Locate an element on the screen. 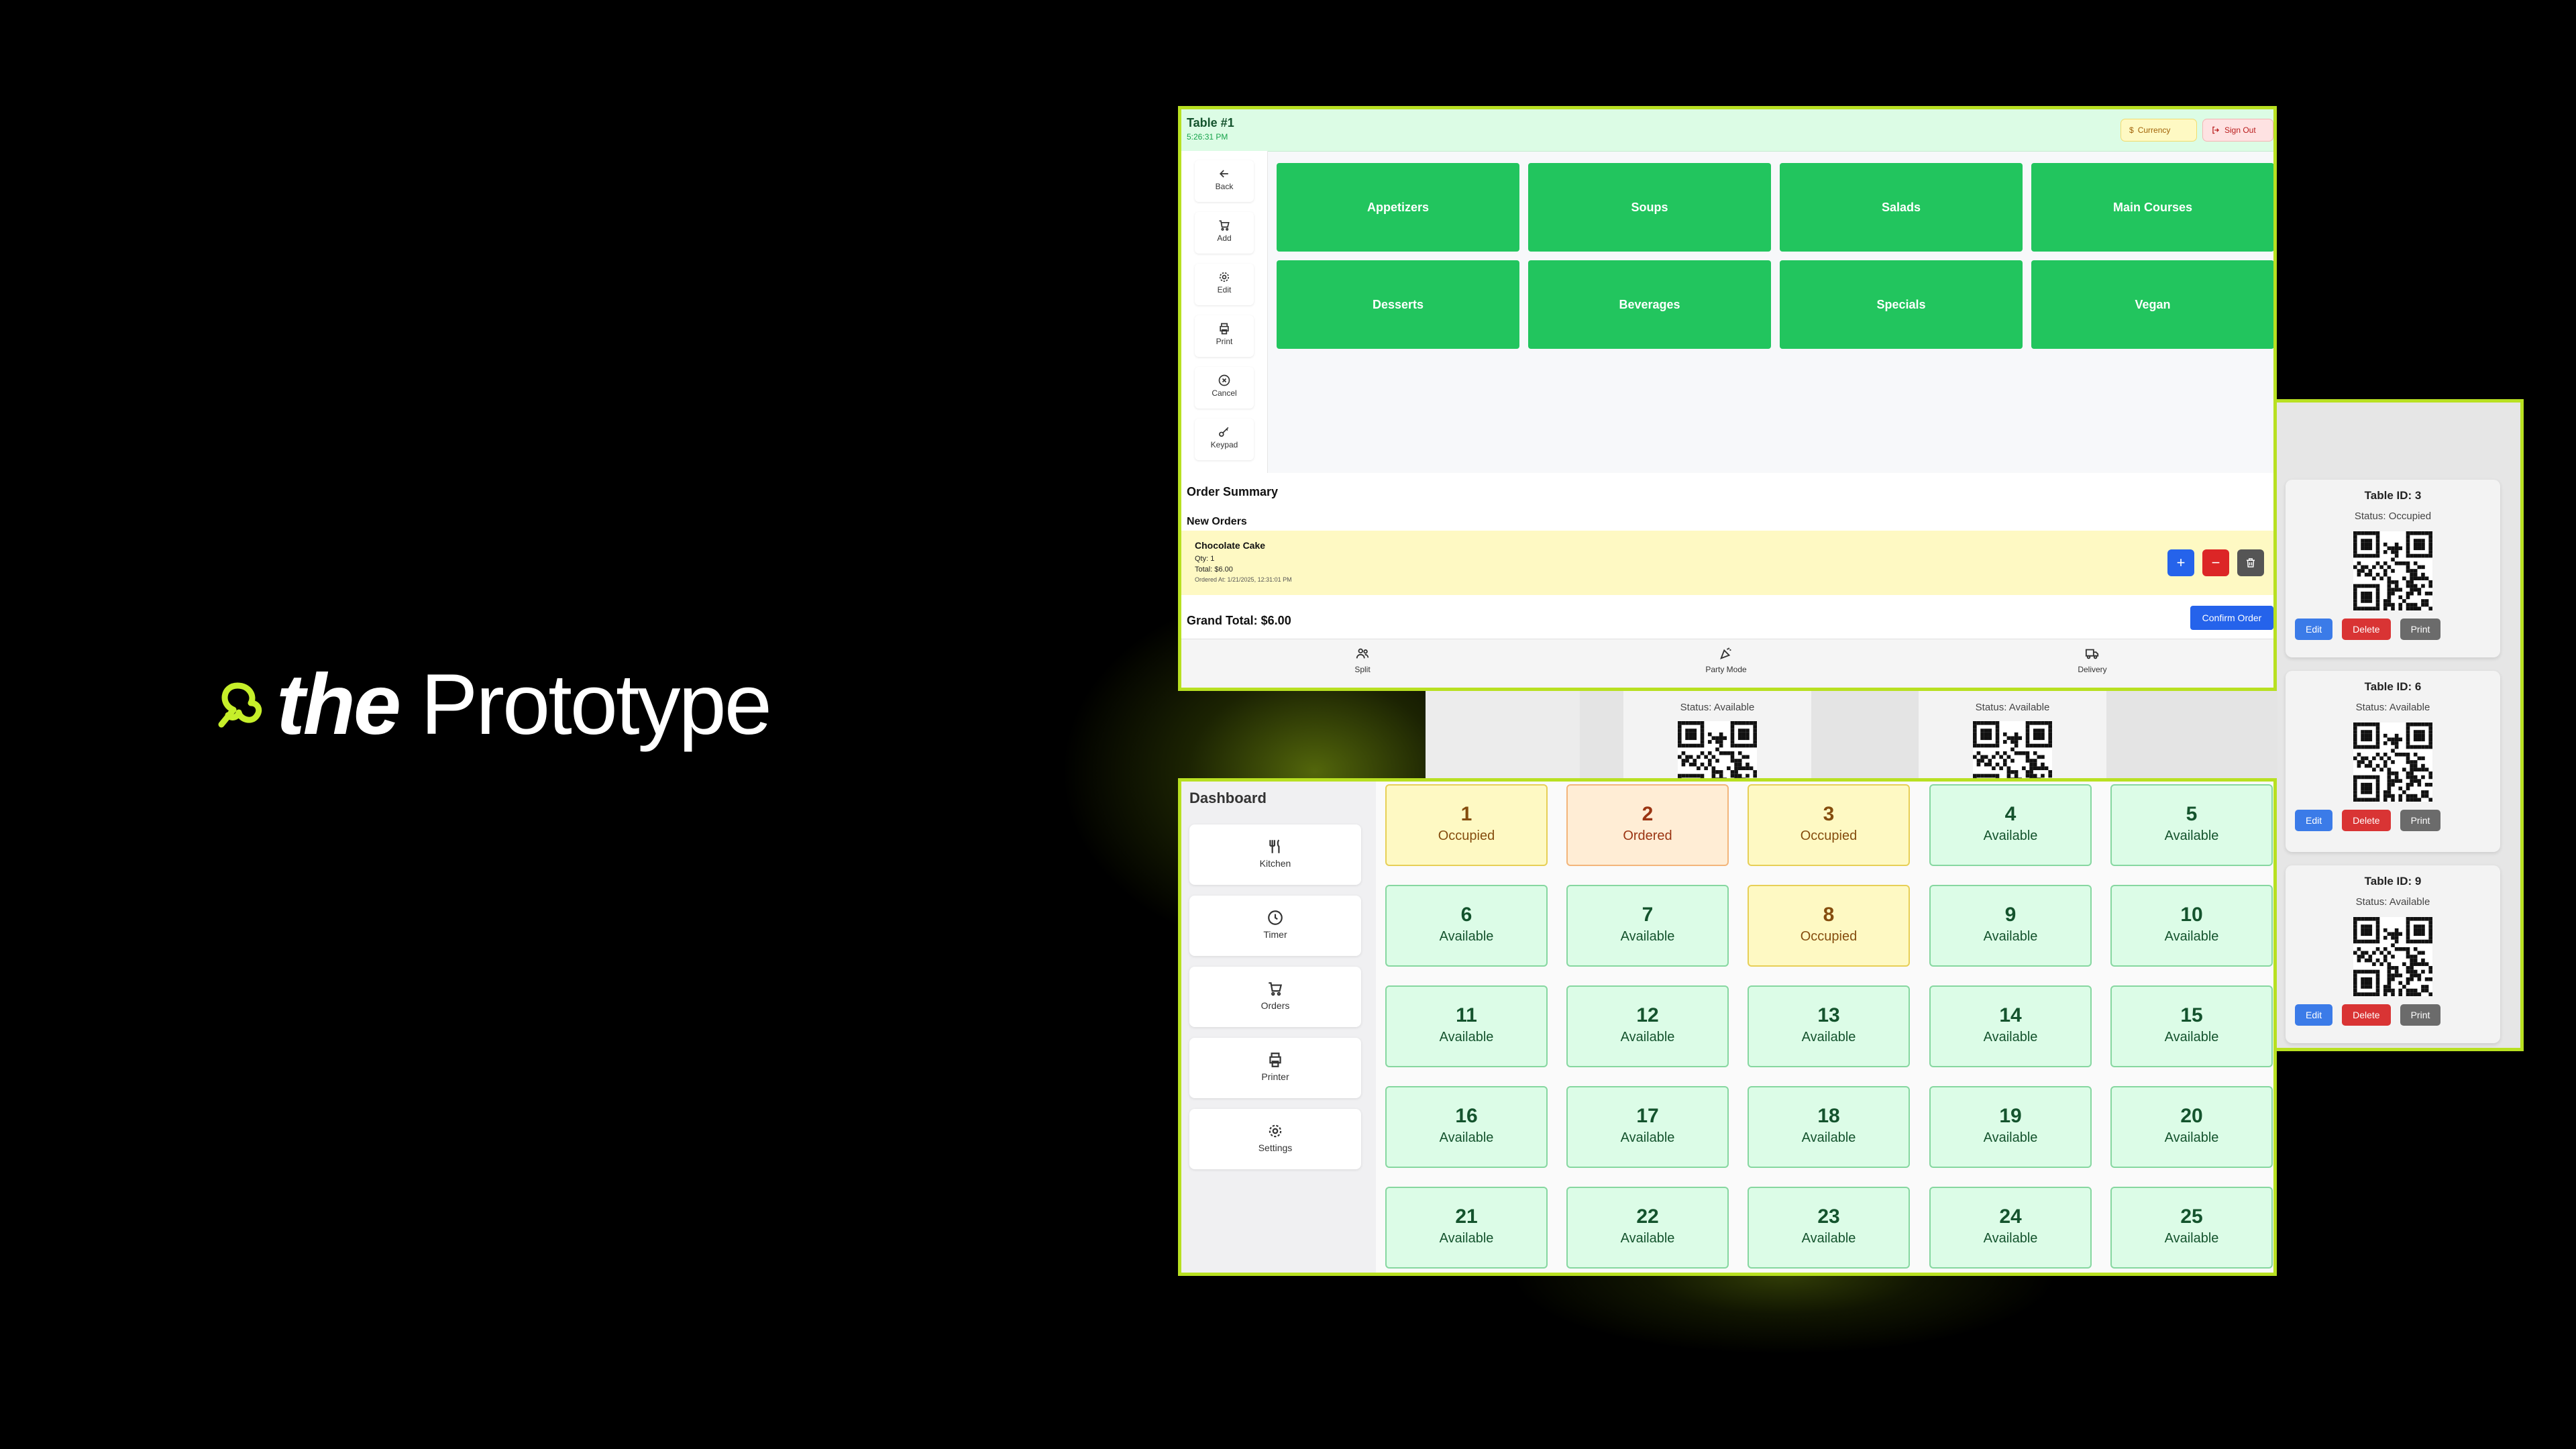  table-number: 3 is located at coordinates (1829, 814).